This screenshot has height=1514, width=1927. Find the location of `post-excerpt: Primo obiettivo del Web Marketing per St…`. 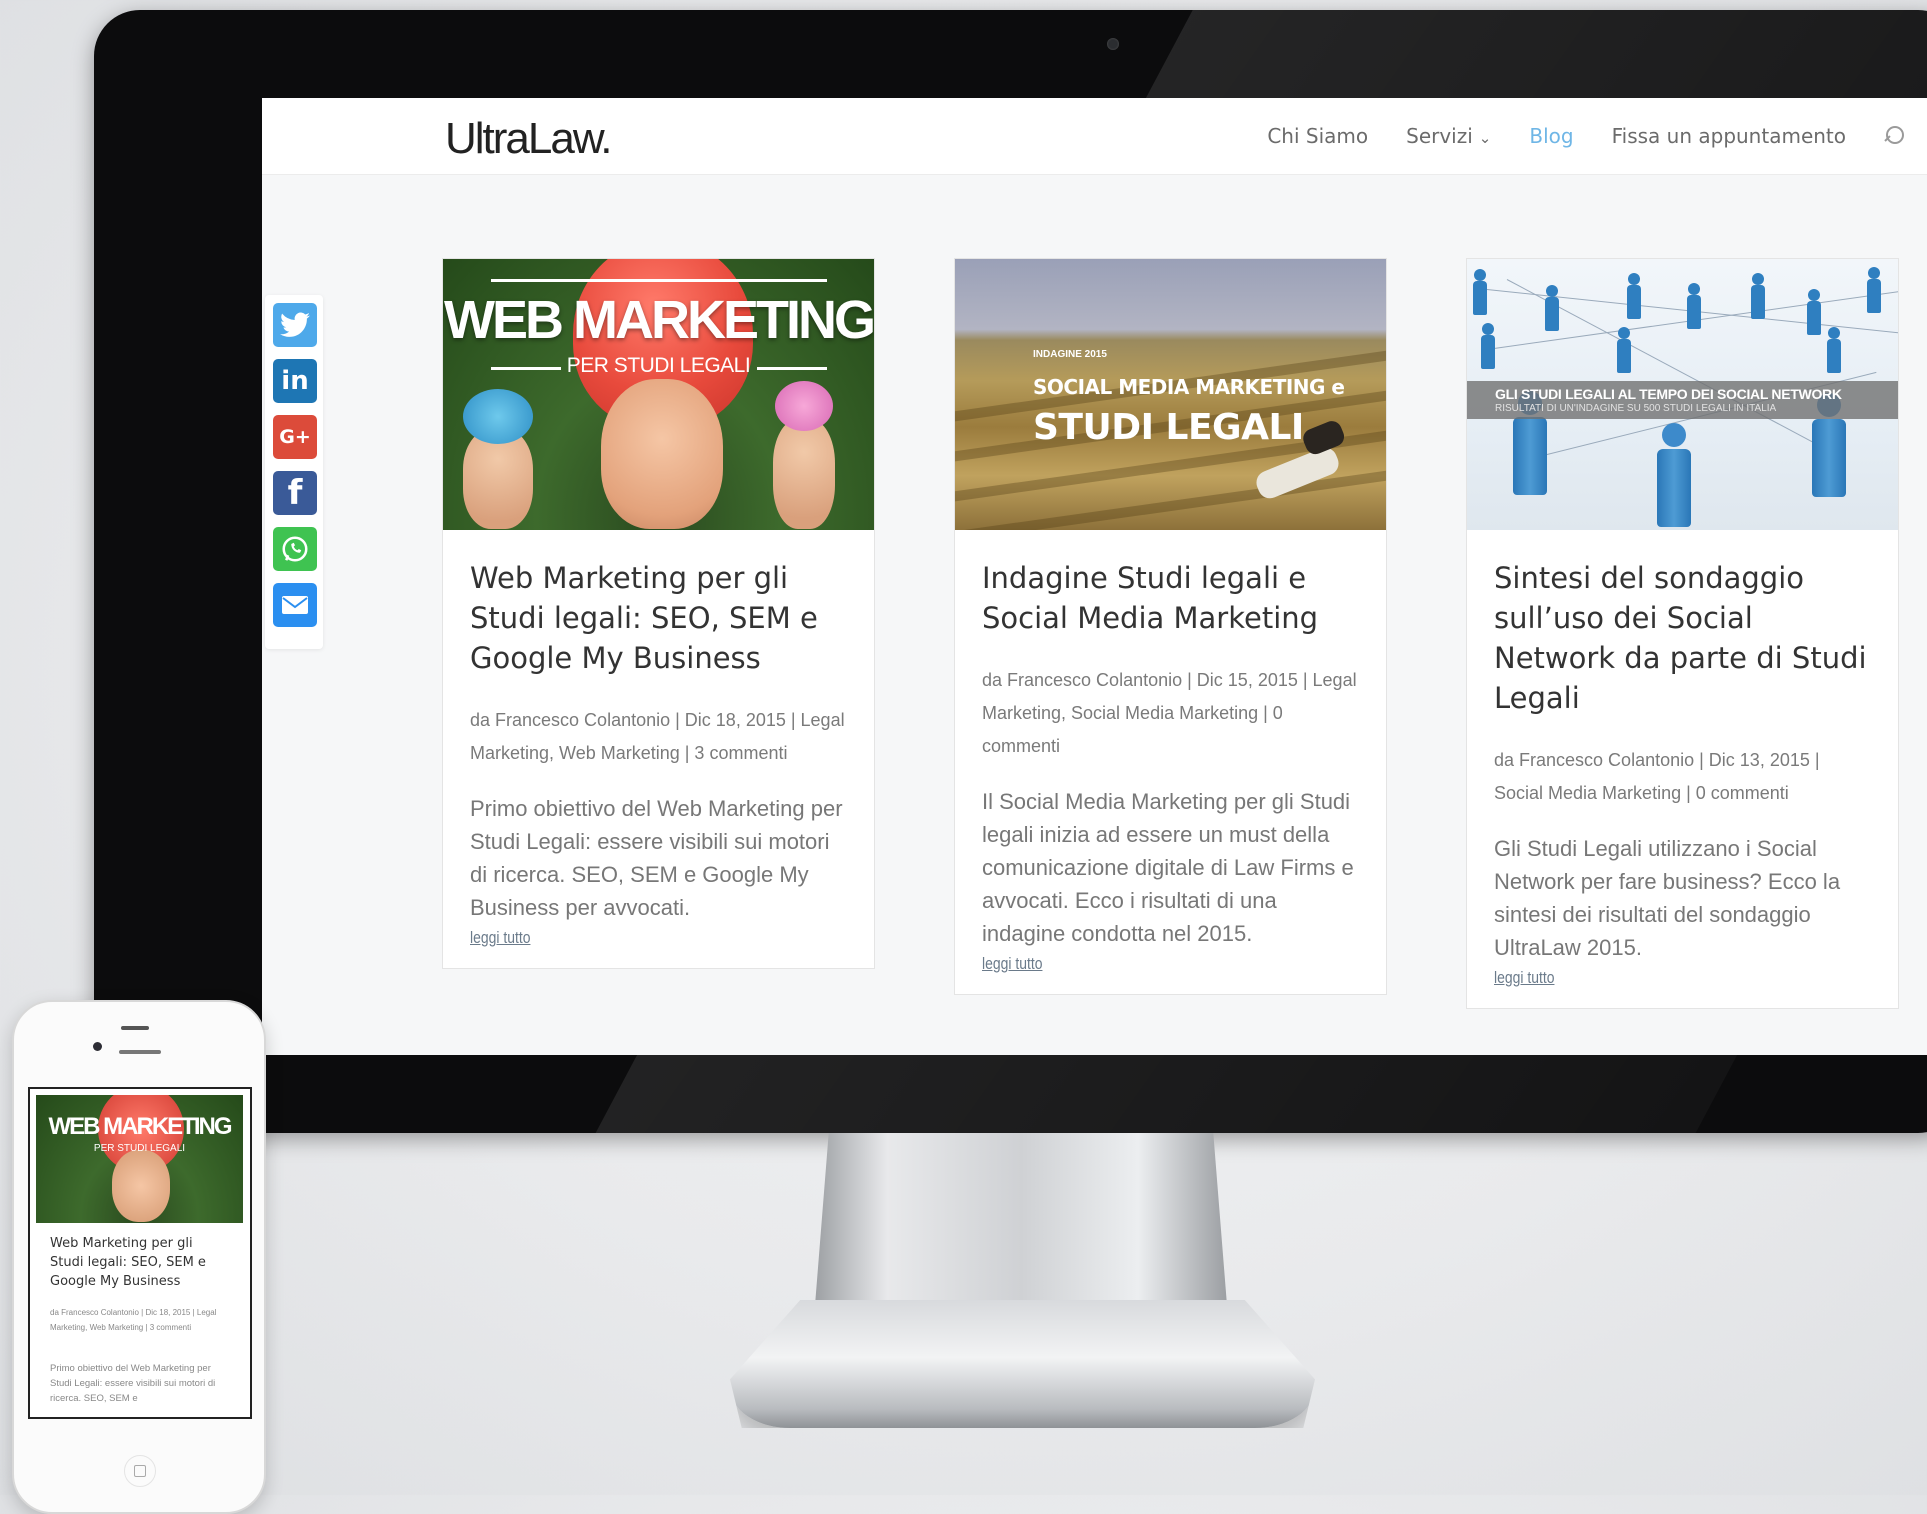

post-excerpt: Primo obiettivo del Web Marketing per St… is located at coordinates (656, 858).